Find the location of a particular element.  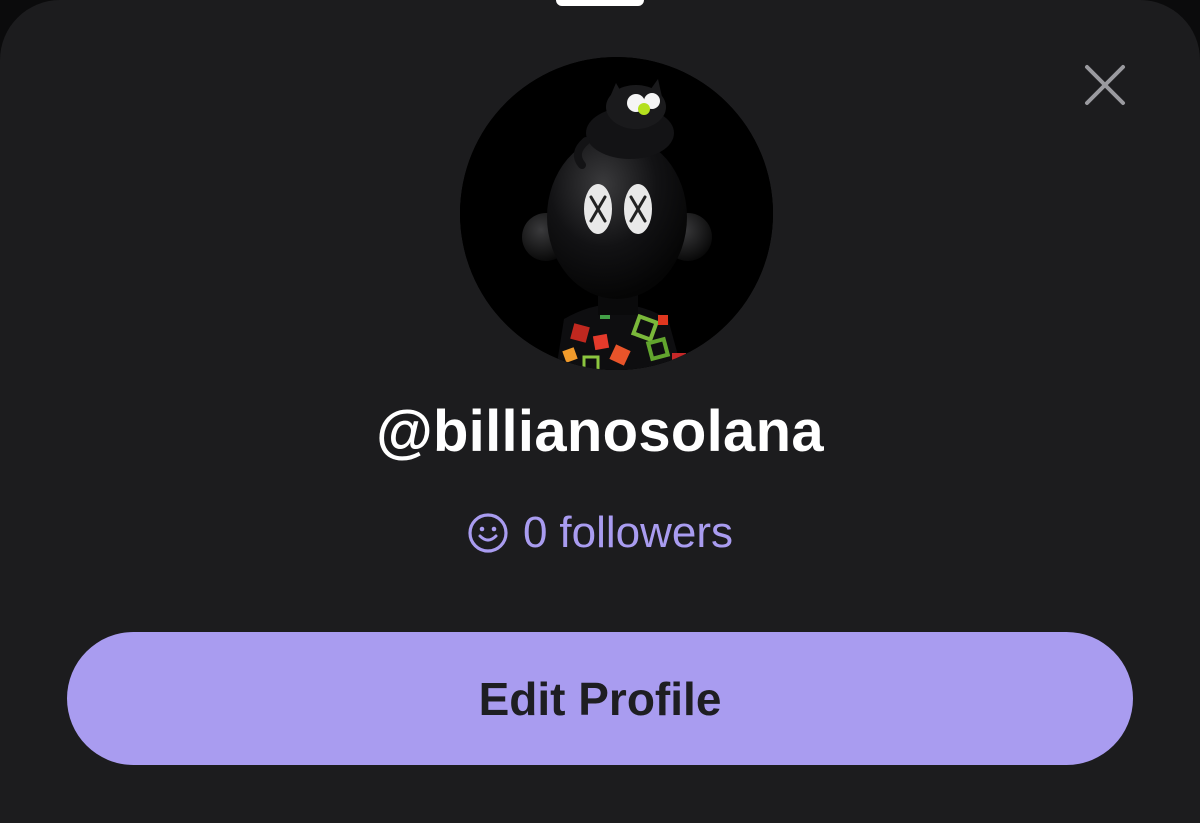

followers-link: 0 followers is located at coordinates (600, 533).